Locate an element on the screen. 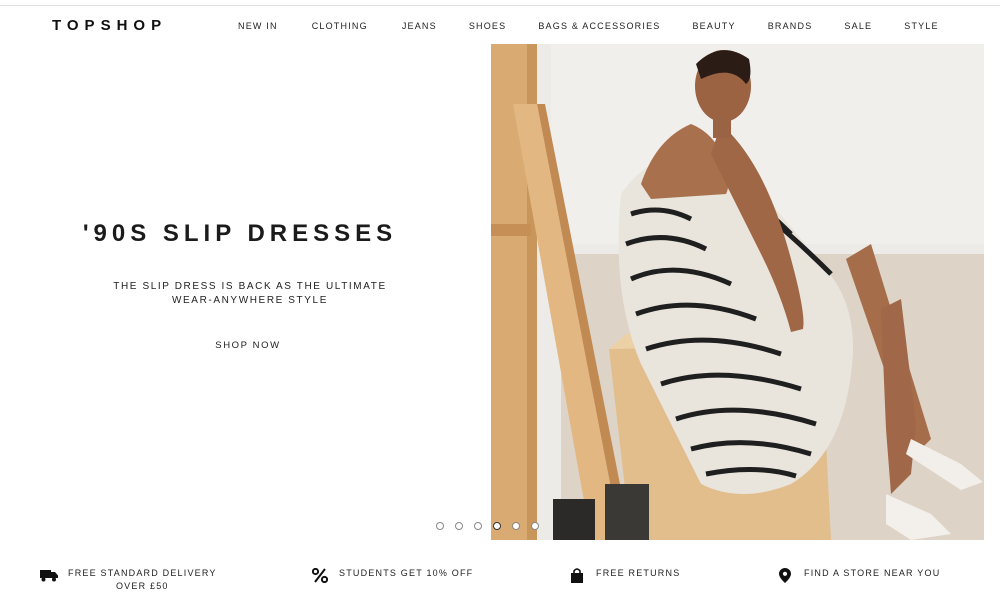 The height and width of the screenshot is (616, 1000). hero-title: '90S SLIP DRESSES is located at coordinates (240, 233).